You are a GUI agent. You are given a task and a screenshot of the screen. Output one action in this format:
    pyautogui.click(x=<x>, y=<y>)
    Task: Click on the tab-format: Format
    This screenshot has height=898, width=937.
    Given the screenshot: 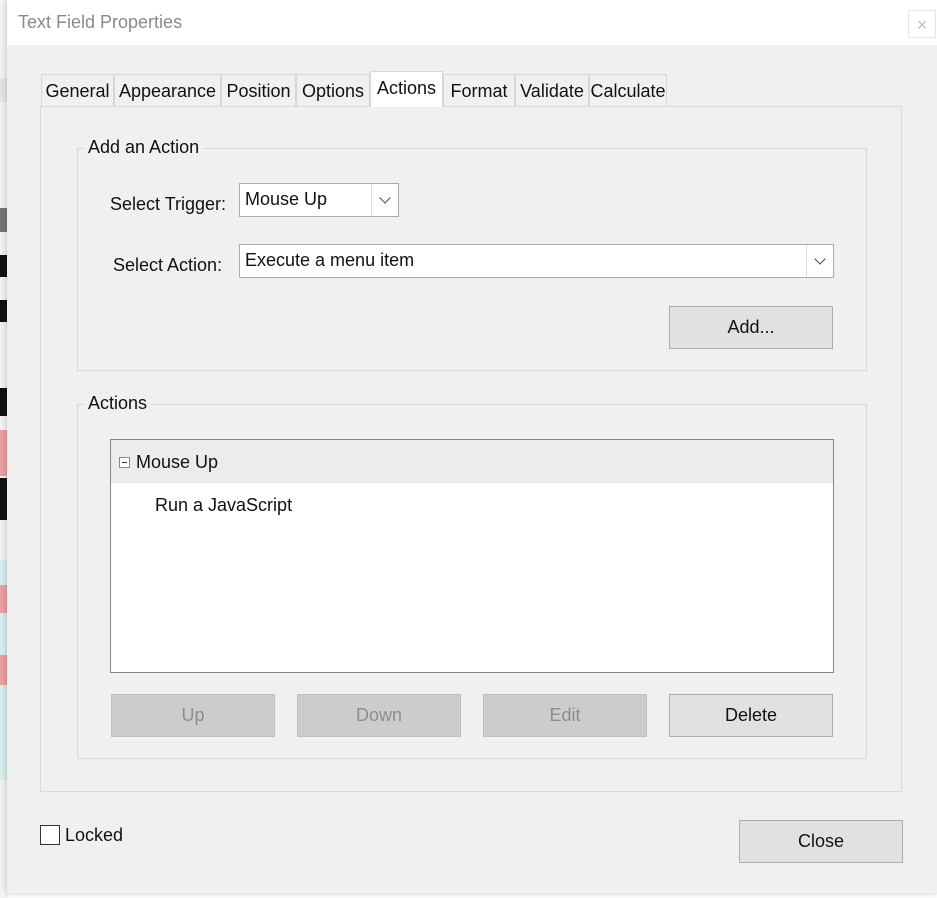 What is the action you would take?
    pyautogui.click(x=479, y=90)
    